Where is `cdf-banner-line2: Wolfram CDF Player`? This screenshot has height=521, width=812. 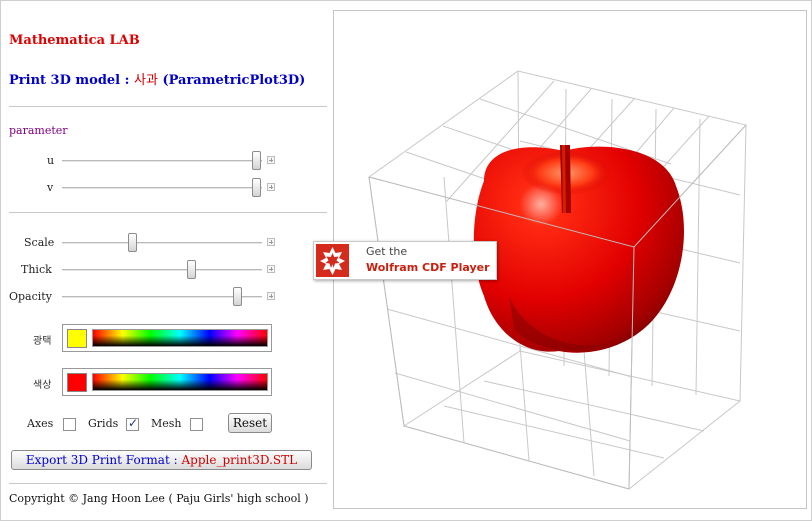
cdf-banner-line2: Wolfram CDF Player is located at coordinates (428, 267).